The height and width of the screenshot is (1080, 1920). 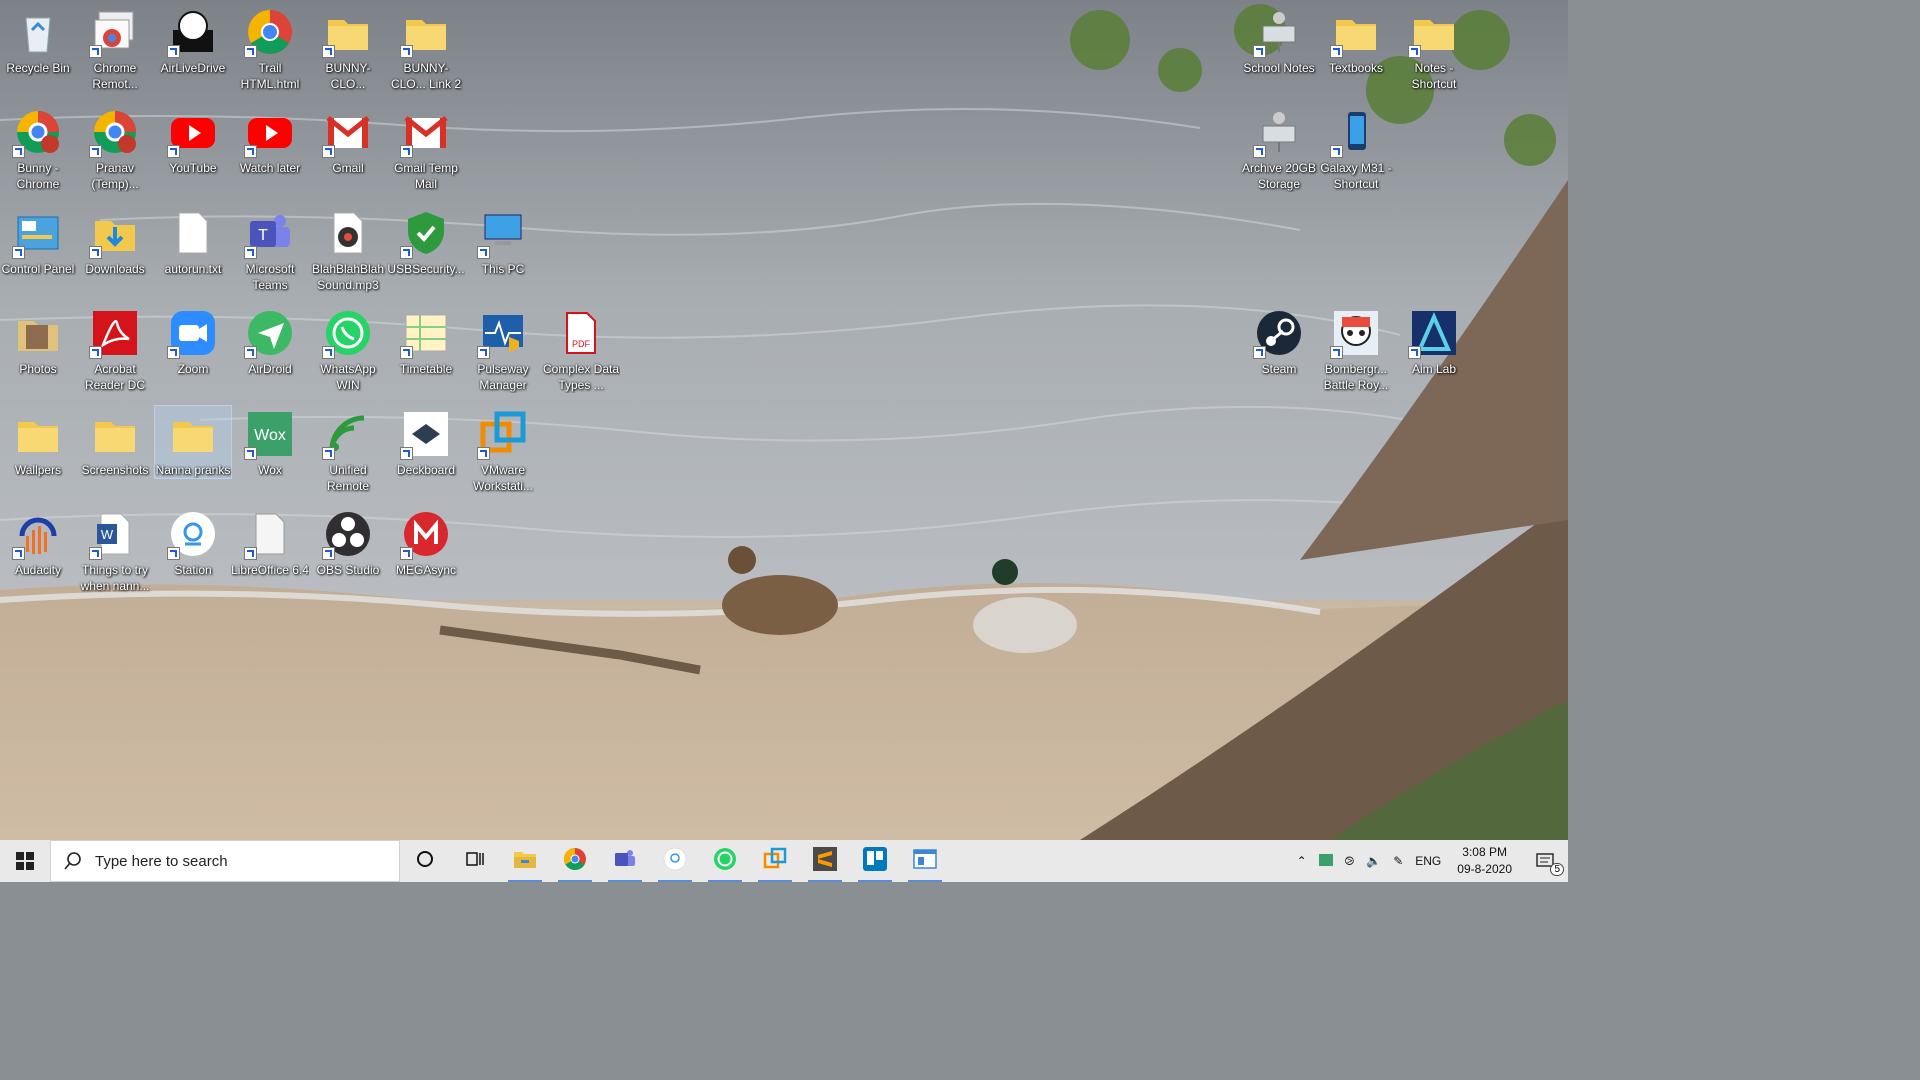 What do you see at coordinates (1356, 148) in the screenshot?
I see `desktop-icon: Galaxy M31 - Shortcut` at bounding box center [1356, 148].